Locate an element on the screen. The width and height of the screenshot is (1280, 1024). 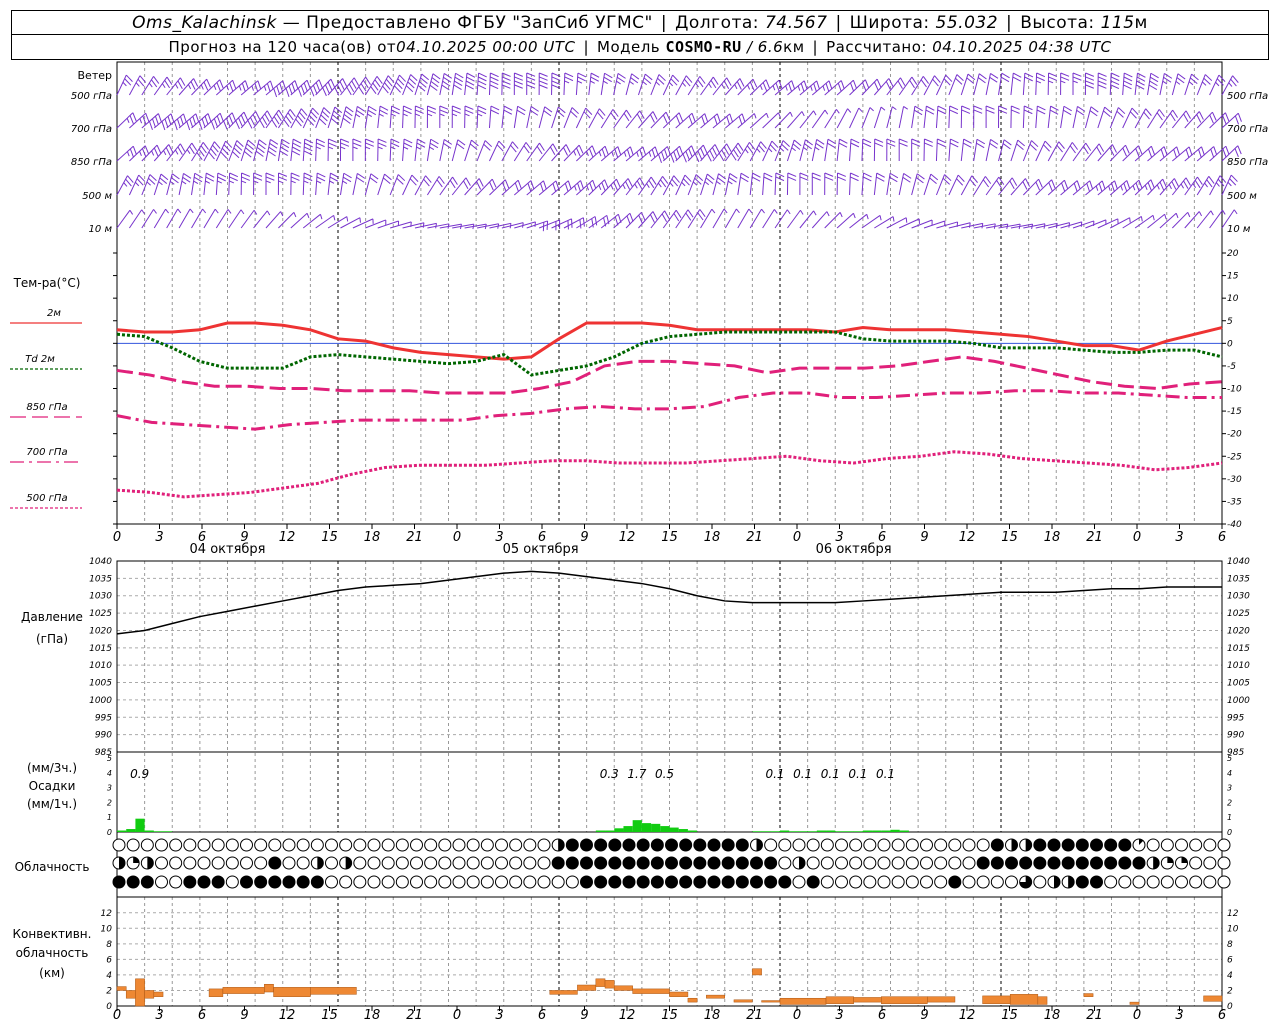
temp-tick-right: -5 is located at coordinates (1231, 367).